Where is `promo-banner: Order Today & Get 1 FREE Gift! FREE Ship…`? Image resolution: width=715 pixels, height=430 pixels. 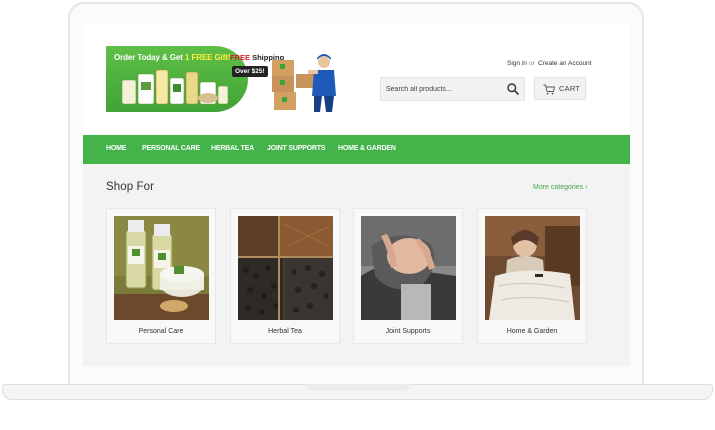 promo-banner: Order Today & Get 1 FREE Gift! FREE Ship… is located at coordinates (226, 79).